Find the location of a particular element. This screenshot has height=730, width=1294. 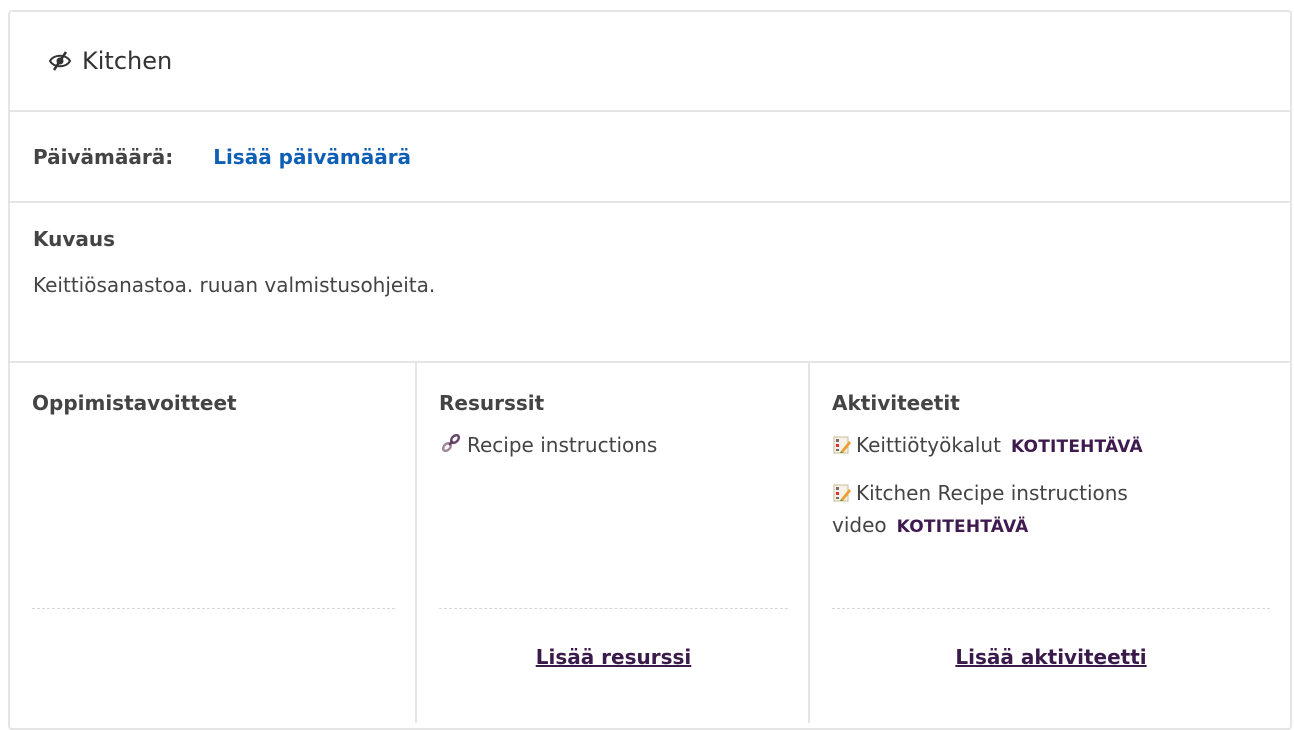

eye-slash-icon is located at coordinates (60, 61).